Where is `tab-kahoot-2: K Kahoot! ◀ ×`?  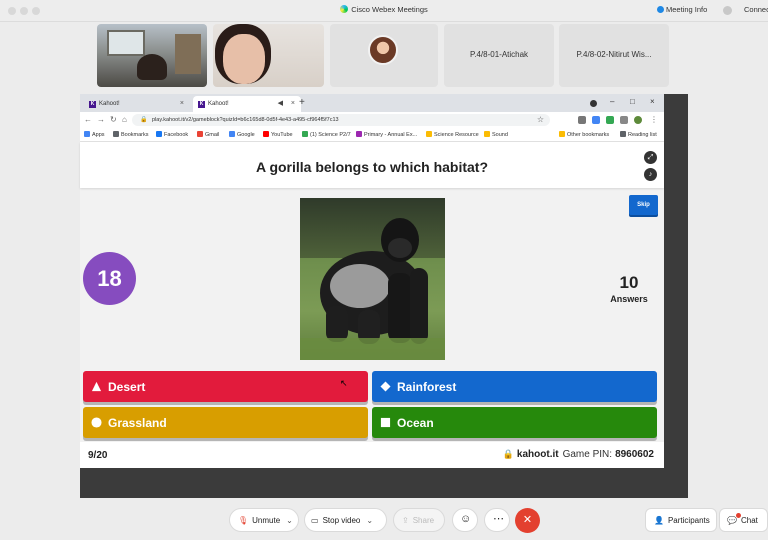
tab-kahoot-2: K Kahoot! ◀ × is located at coordinates (247, 104).